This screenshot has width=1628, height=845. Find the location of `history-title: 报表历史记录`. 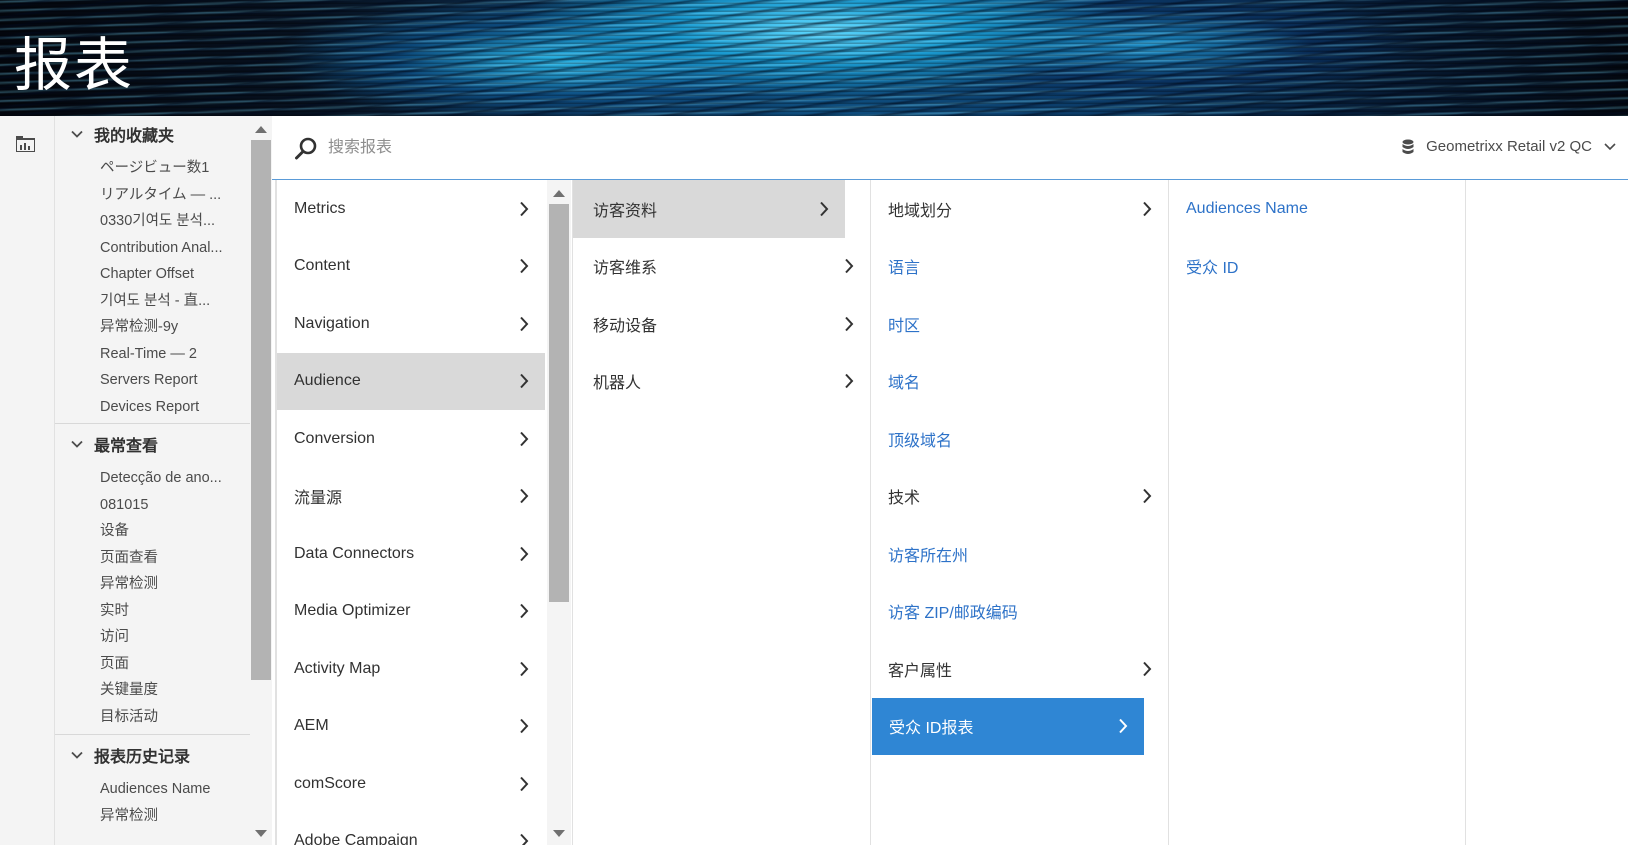

history-title: 报表历史记录 is located at coordinates (142, 757).